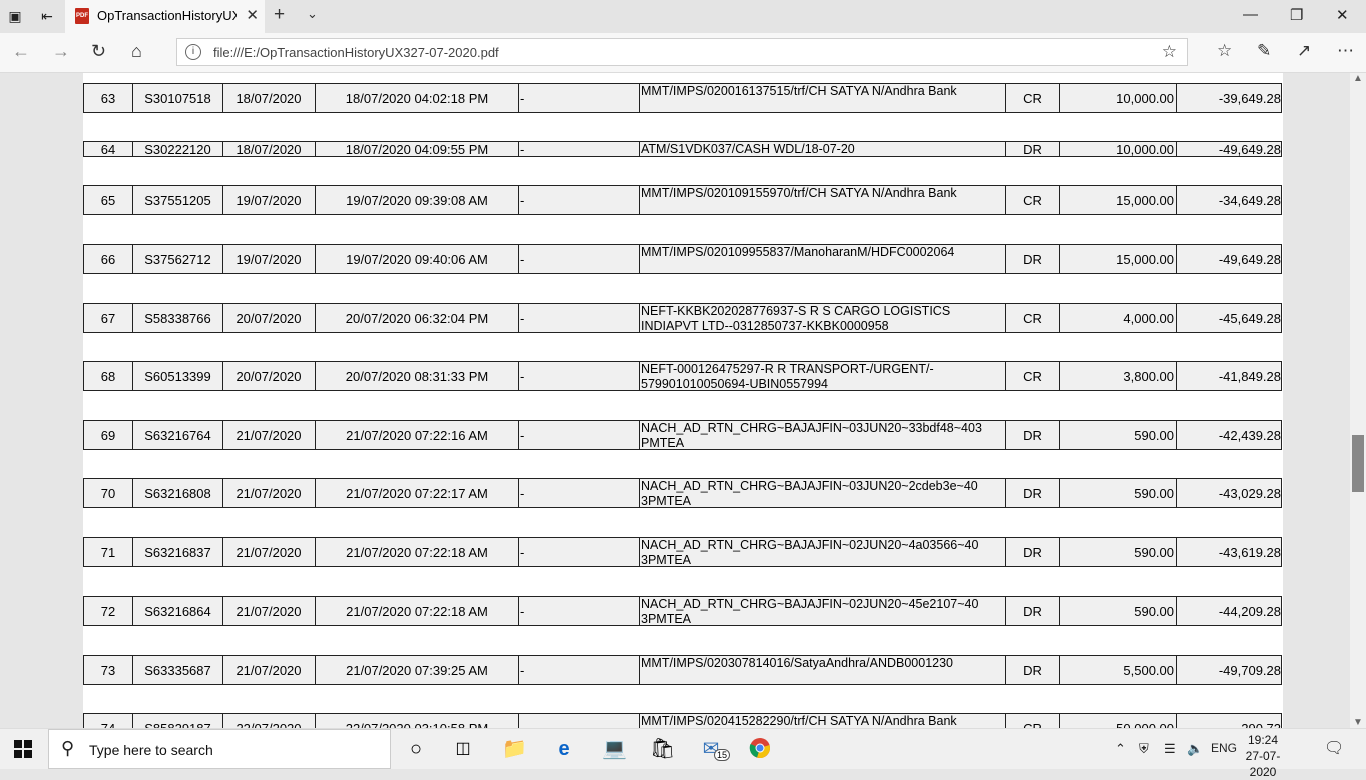 The image size is (1366, 780). What do you see at coordinates (1249, 200) in the screenshot?
I see `balance-cell: -34,649.28` at bounding box center [1249, 200].